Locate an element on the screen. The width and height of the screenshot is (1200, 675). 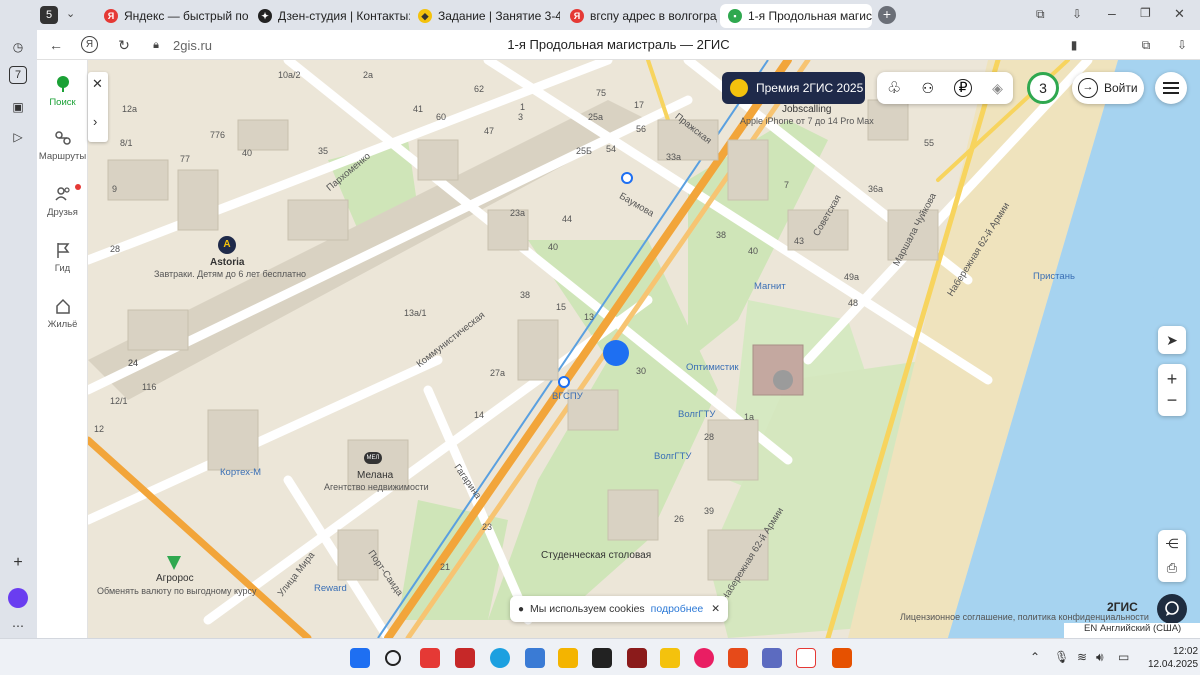
chevron-up-icon: ⌃ is located at coordinates (1035, 657).